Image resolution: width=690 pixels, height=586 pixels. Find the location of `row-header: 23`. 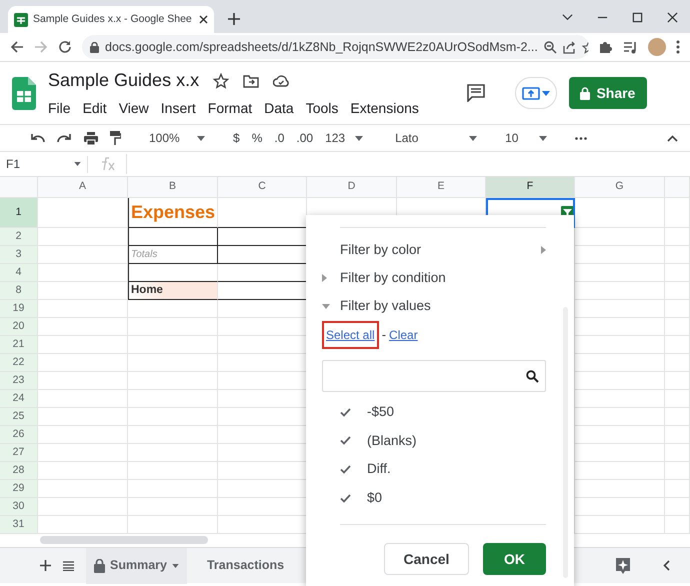

row-header: 23 is located at coordinates (19, 381).